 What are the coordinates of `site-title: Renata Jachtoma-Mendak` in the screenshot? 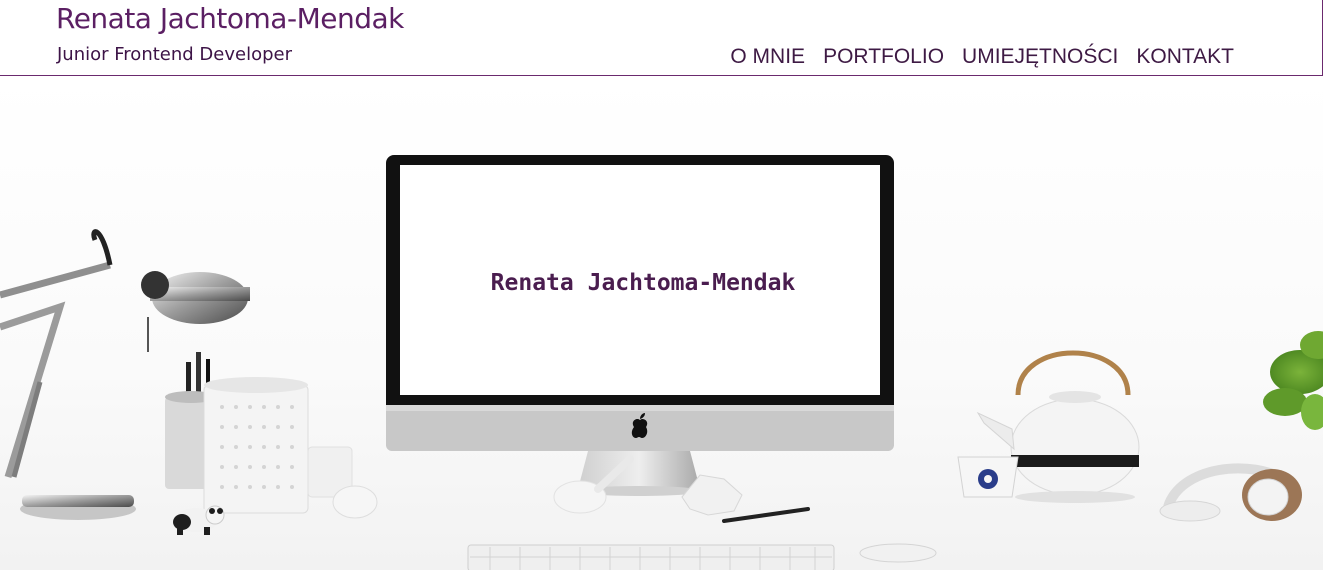 It's located at (230, 18).